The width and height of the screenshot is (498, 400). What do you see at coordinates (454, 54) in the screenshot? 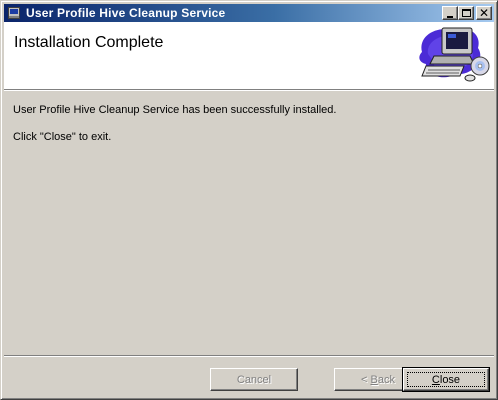
I see `computer-cd-icon` at bounding box center [454, 54].